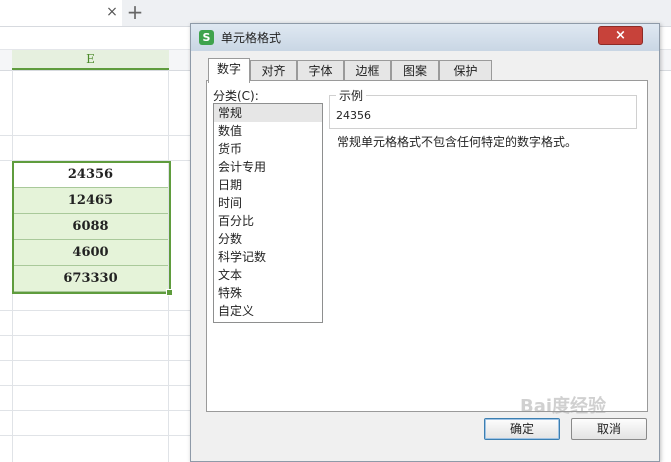  I want to click on wps-app-icon: S, so click(206, 37).